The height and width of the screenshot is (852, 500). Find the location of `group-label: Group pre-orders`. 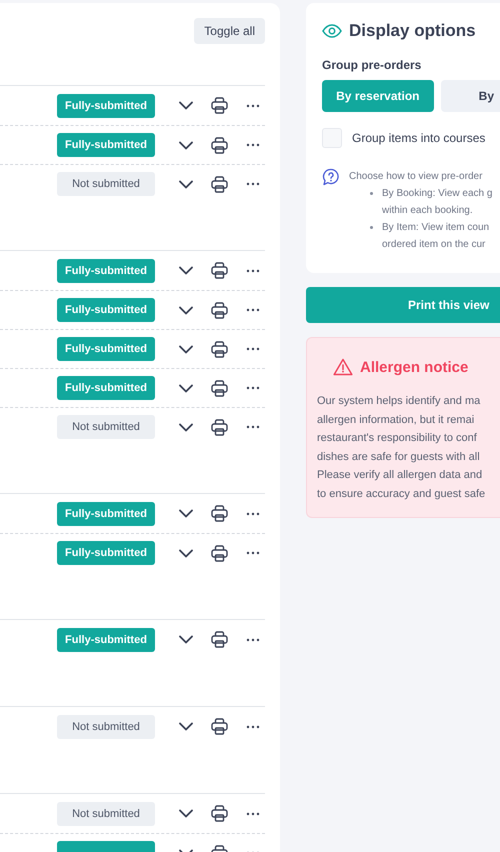

group-label: Group pre-orders is located at coordinates (372, 65).